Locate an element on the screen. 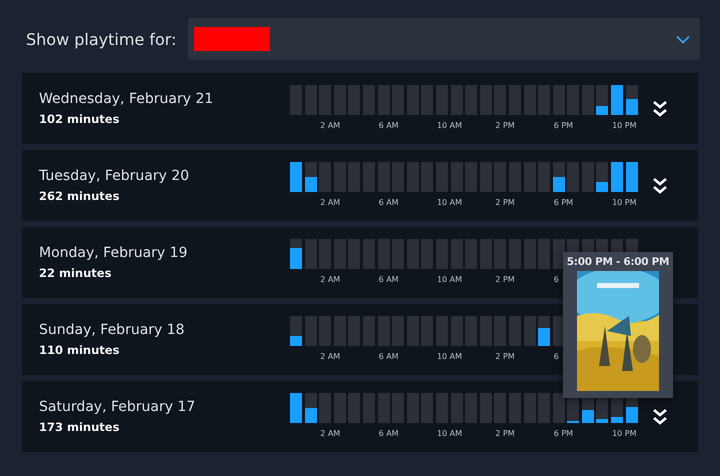 This screenshot has height=476, width=720. day-playtime: 22 minutes is located at coordinates (75, 273).